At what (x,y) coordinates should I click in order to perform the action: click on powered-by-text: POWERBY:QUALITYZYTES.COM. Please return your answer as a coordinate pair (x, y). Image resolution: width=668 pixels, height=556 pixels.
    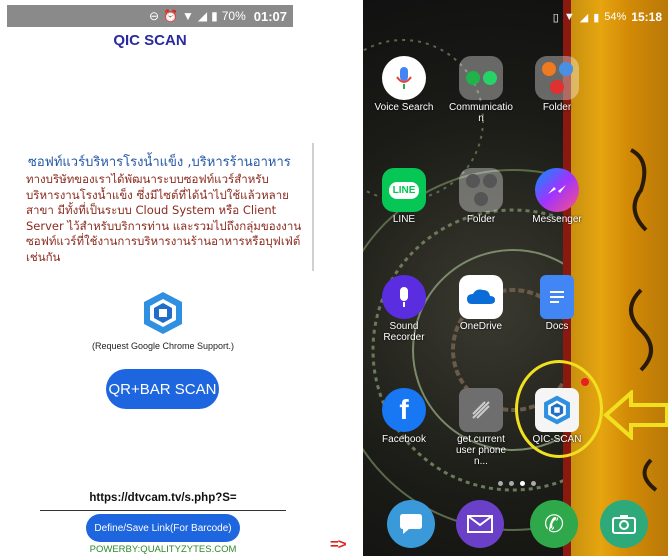
    Looking at the image, I should click on (163, 549).